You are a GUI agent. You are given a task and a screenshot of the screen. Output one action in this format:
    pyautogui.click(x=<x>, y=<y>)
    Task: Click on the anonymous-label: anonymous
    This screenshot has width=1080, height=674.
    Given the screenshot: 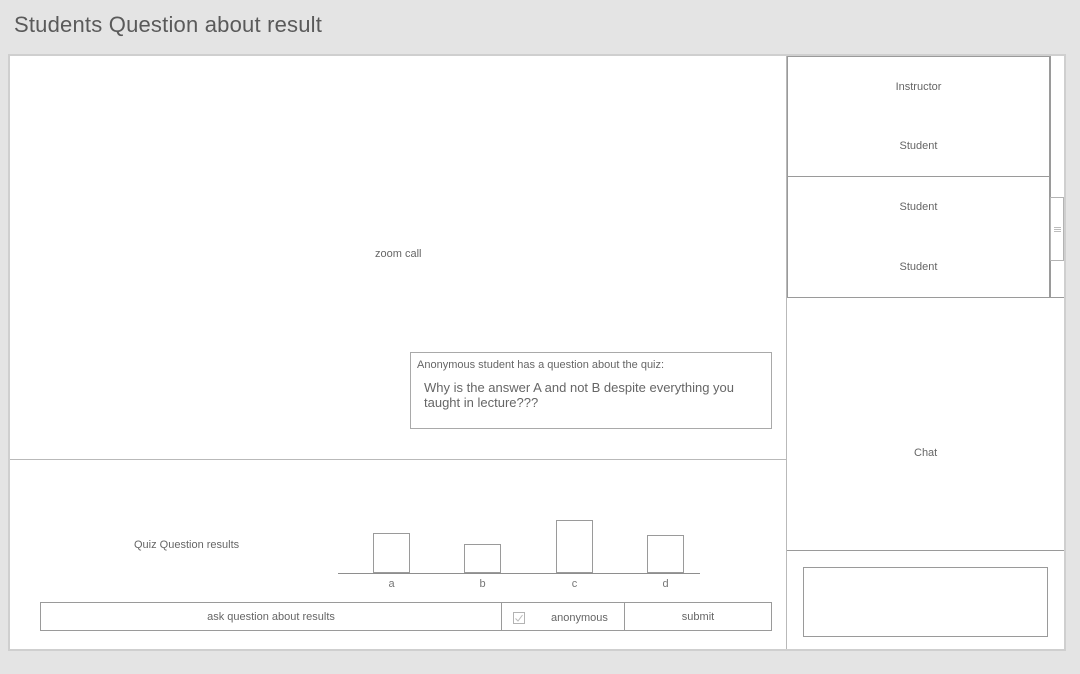 What is the action you would take?
    pyautogui.click(x=579, y=618)
    